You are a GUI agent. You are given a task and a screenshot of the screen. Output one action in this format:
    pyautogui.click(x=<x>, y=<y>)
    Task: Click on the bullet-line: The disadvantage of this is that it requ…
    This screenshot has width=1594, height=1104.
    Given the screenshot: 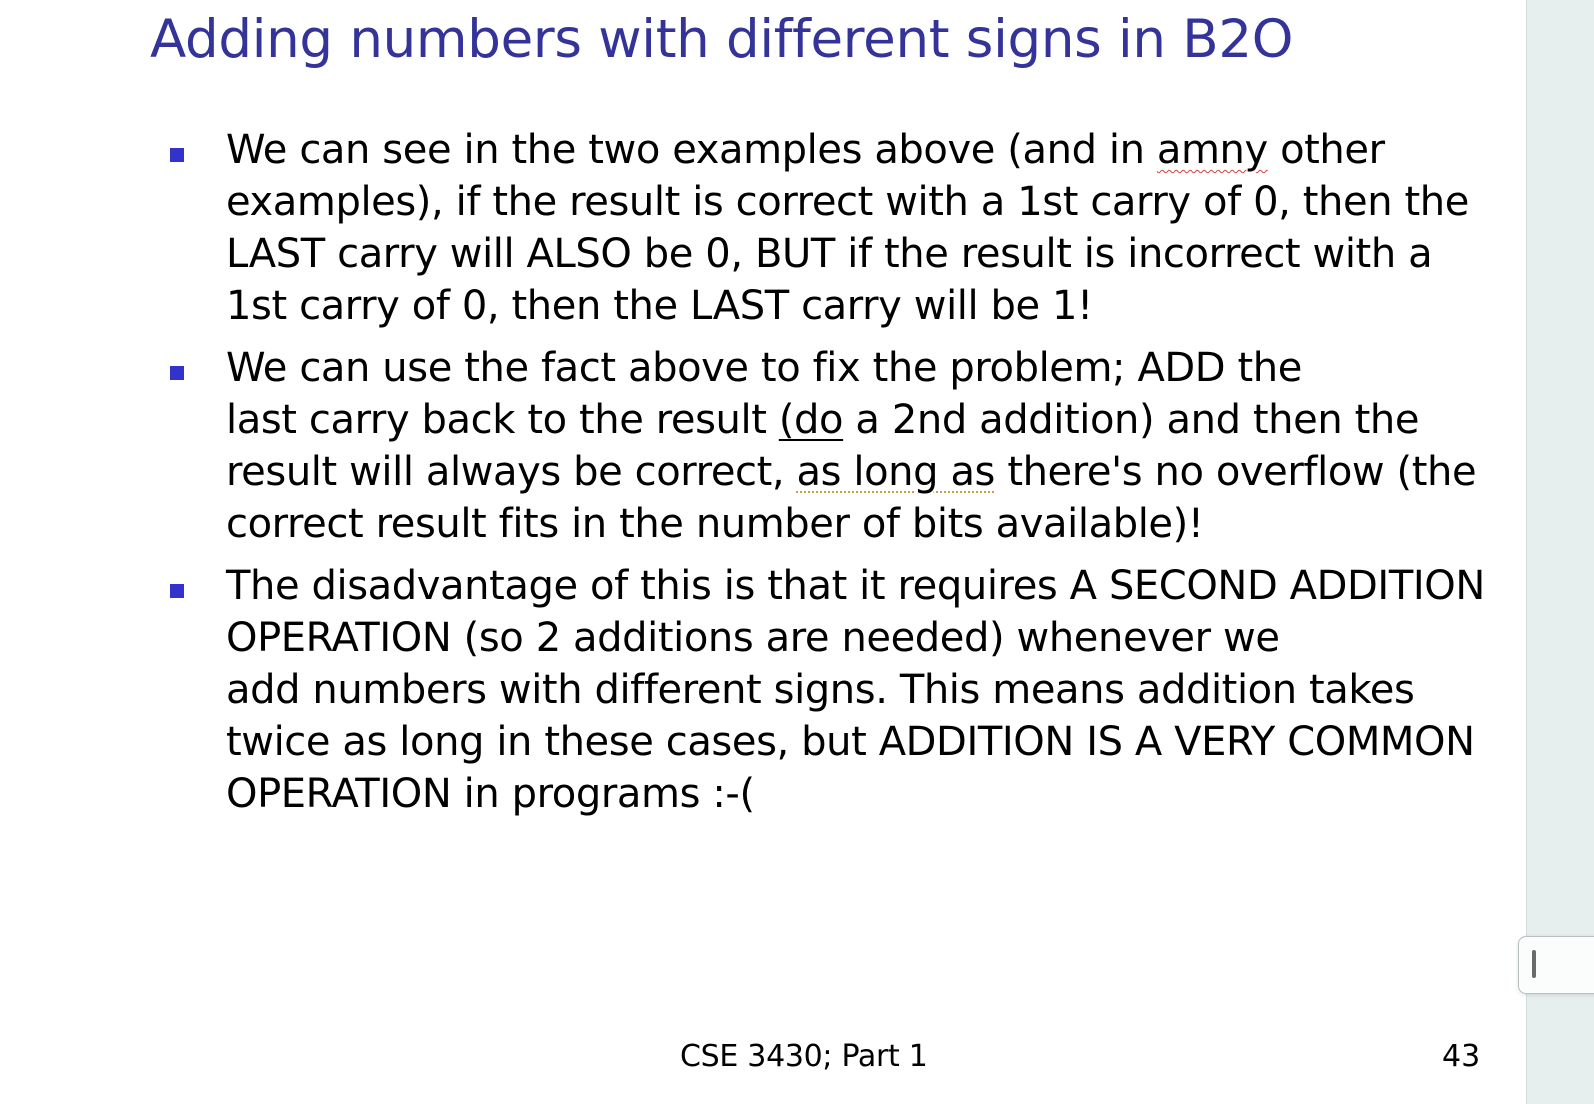 What is the action you would take?
    pyautogui.click(x=855, y=586)
    